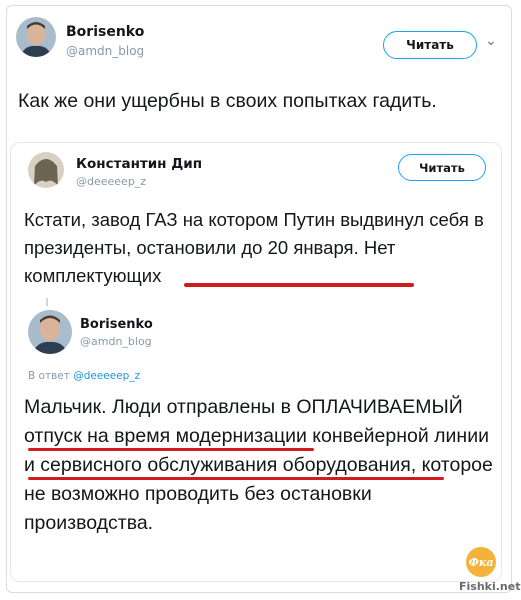 The height and width of the screenshot is (600, 521). What do you see at coordinates (116, 324) in the screenshot?
I see `reply-author-name: Borisenko` at bounding box center [116, 324].